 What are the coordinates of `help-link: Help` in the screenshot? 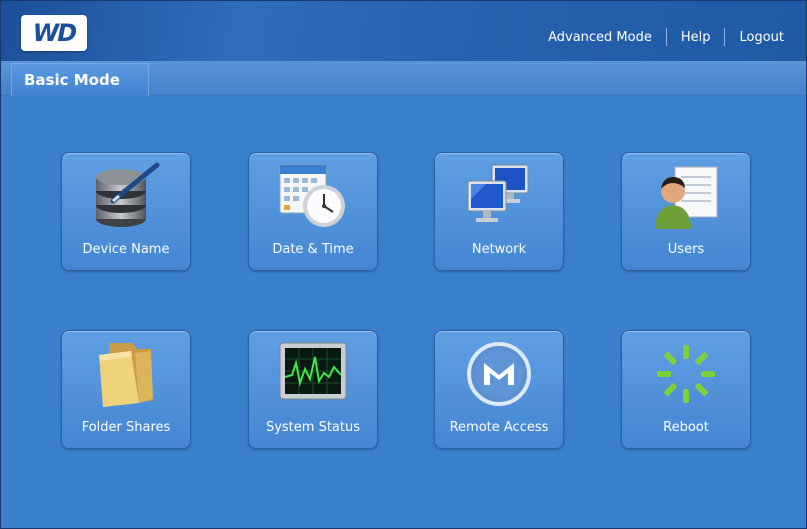 It's located at (696, 37).